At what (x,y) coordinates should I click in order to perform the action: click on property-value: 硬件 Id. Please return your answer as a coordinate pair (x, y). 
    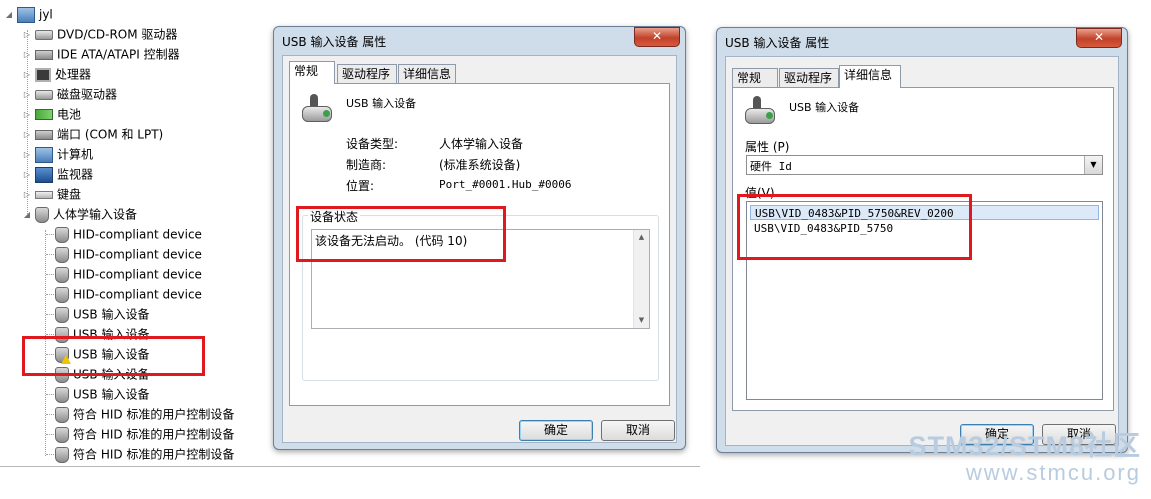
    Looking at the image, I should click on (771, 166).